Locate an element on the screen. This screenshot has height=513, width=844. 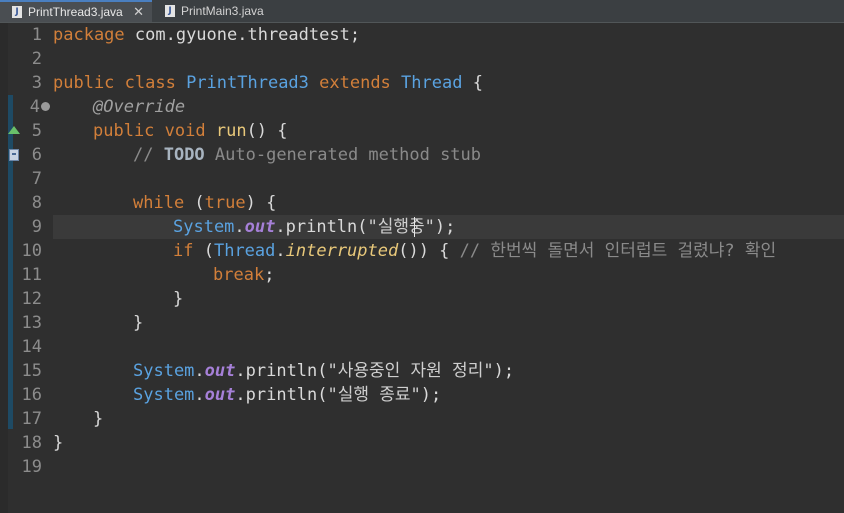
class-ref: Thread is located at coordinates (244, 251).